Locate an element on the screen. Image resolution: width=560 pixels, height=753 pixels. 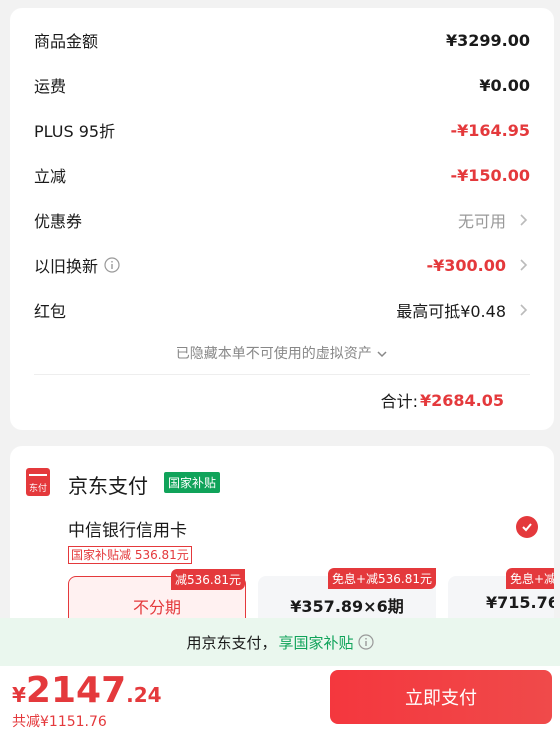
row-value: -¥300.00 is located at coordinates (466, 265).